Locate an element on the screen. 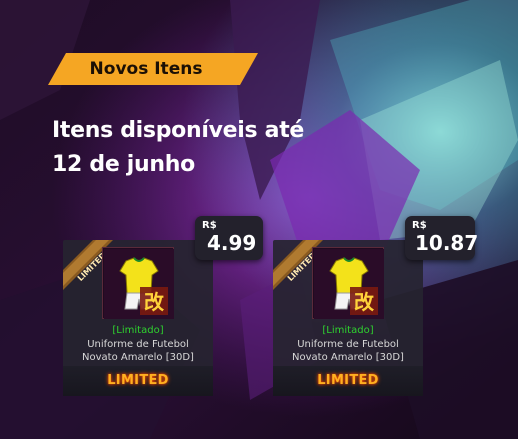 The width and height of the screenshot is (518, 439). new-items-badge: Novos Itens is located at coordinates (153, 69).